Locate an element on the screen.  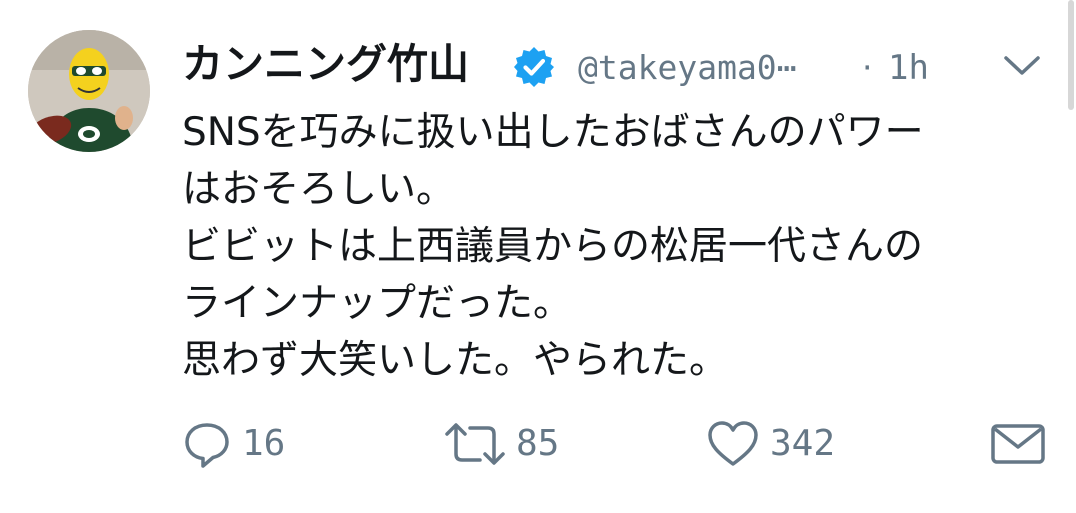
retweet-button: 85 is located at coordinates (501, 444).